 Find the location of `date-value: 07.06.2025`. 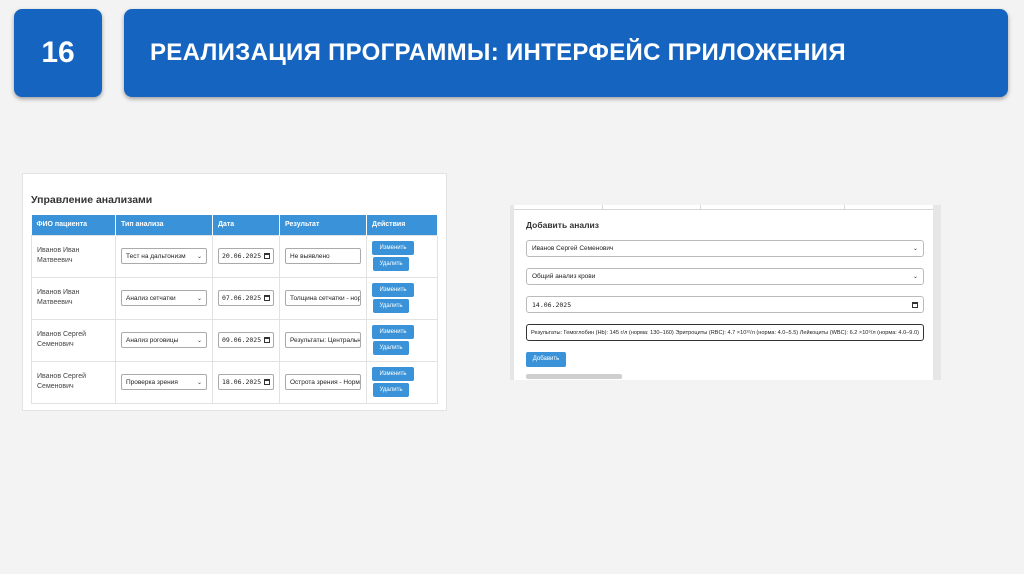

date-value: 07.06.2025 is located at coordinates (242, 298).